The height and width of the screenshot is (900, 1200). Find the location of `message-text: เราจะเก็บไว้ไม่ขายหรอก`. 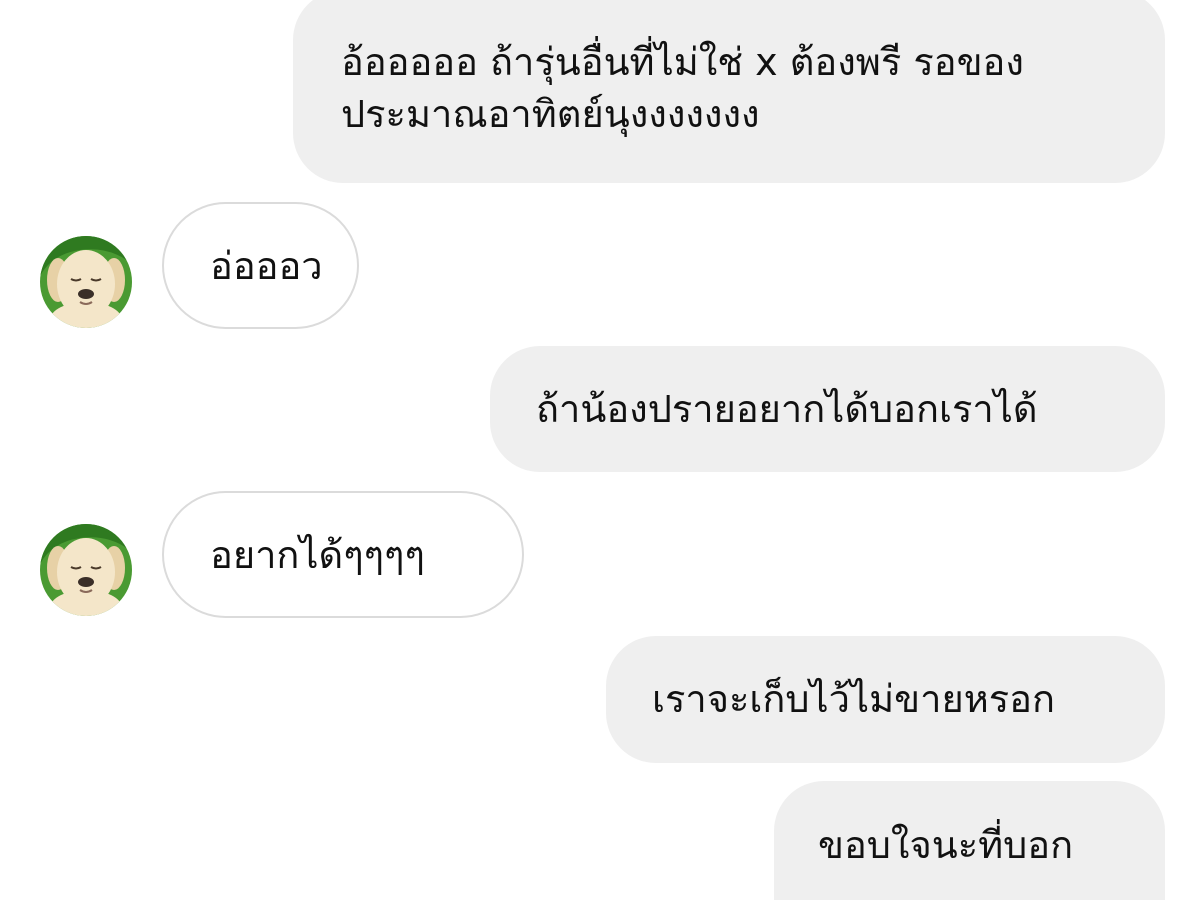

message-text: เราจะเก็บไว้ไม่ขายหรอก is located at coordinates (854, 699).